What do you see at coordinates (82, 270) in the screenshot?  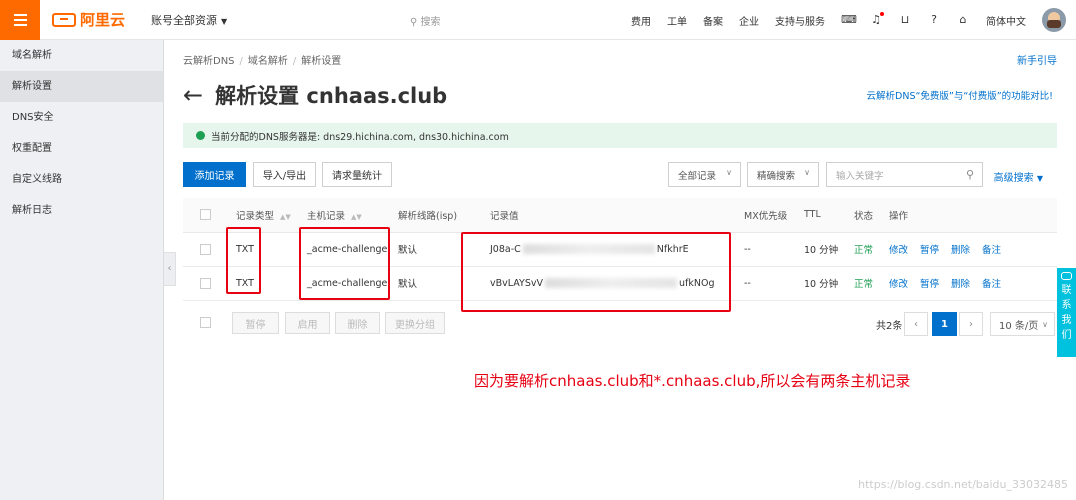 I see `sidebar: 域名解析 解析设置 DNS安全 权重配置 自定义线路 解析日志` at bounding box center [82, 270].